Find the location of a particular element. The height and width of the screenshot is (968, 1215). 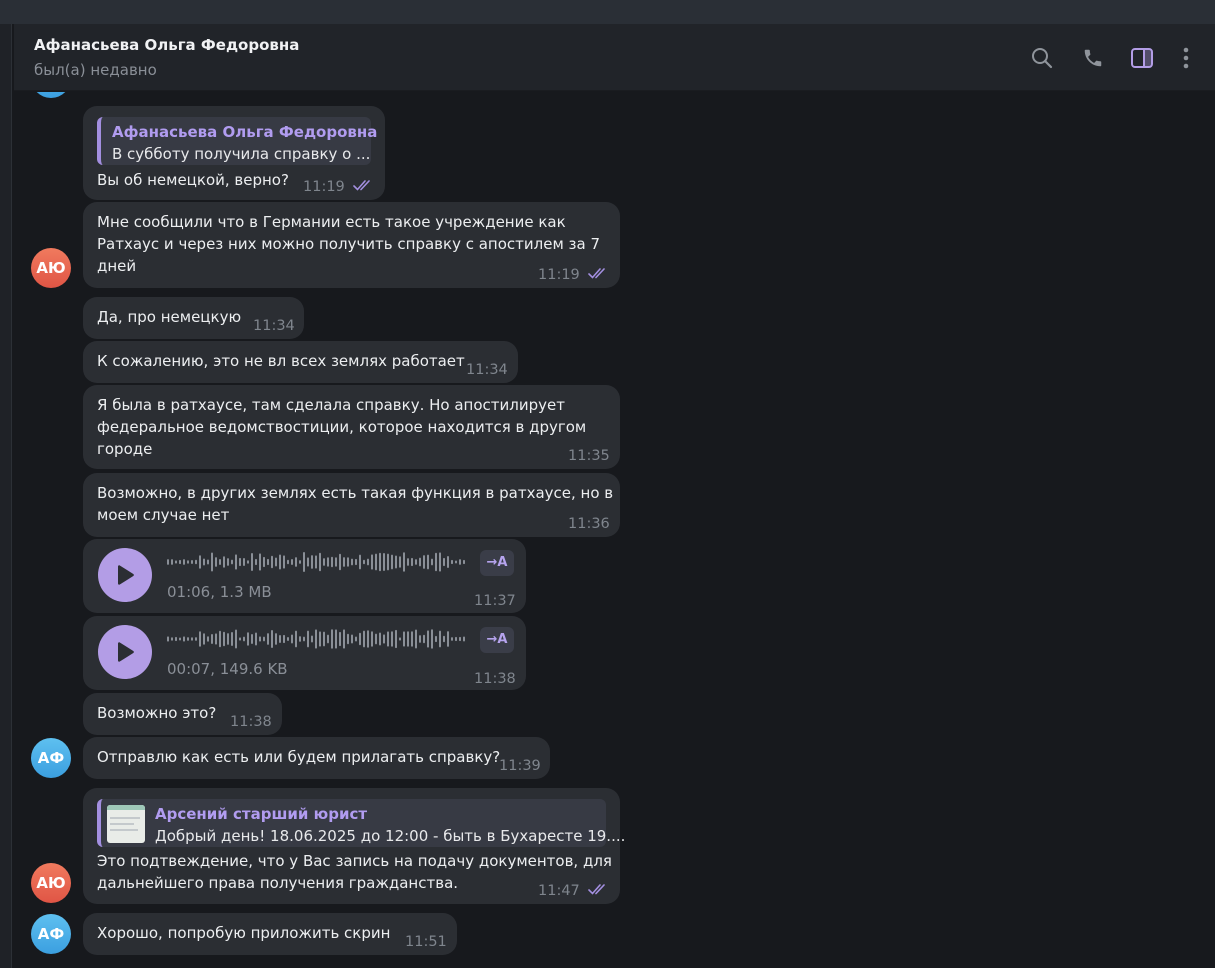

message-bubble: Возможно это? 11:38 is located at coordinates (182, 714).